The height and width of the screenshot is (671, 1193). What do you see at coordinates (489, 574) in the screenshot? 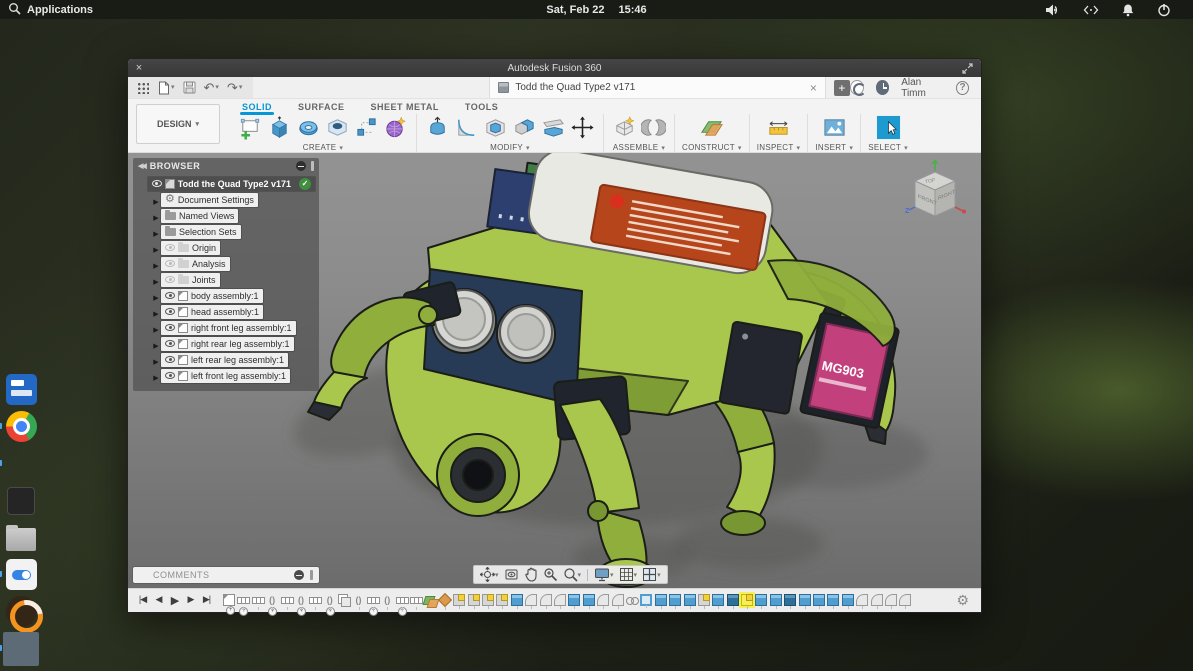
I see `orbit-icon: ▾` at bounding box center [489, 574].